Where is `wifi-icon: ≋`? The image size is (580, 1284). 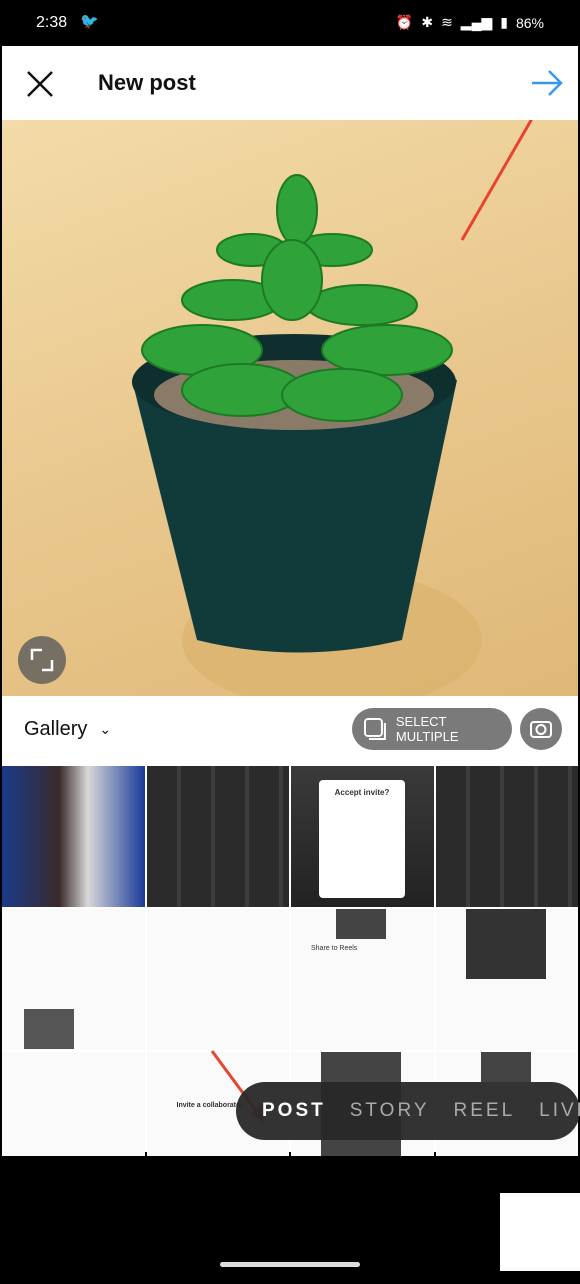 wifi-icon: ≋ is located at coordinates (447, 22).